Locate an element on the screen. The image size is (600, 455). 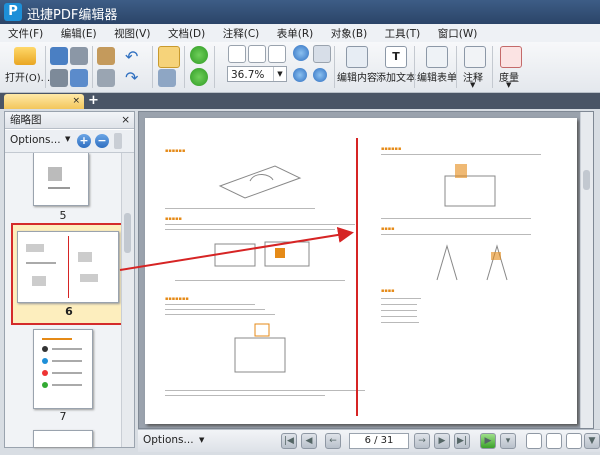
last-page-icon: ▶| is located at coordinates (462, 441).